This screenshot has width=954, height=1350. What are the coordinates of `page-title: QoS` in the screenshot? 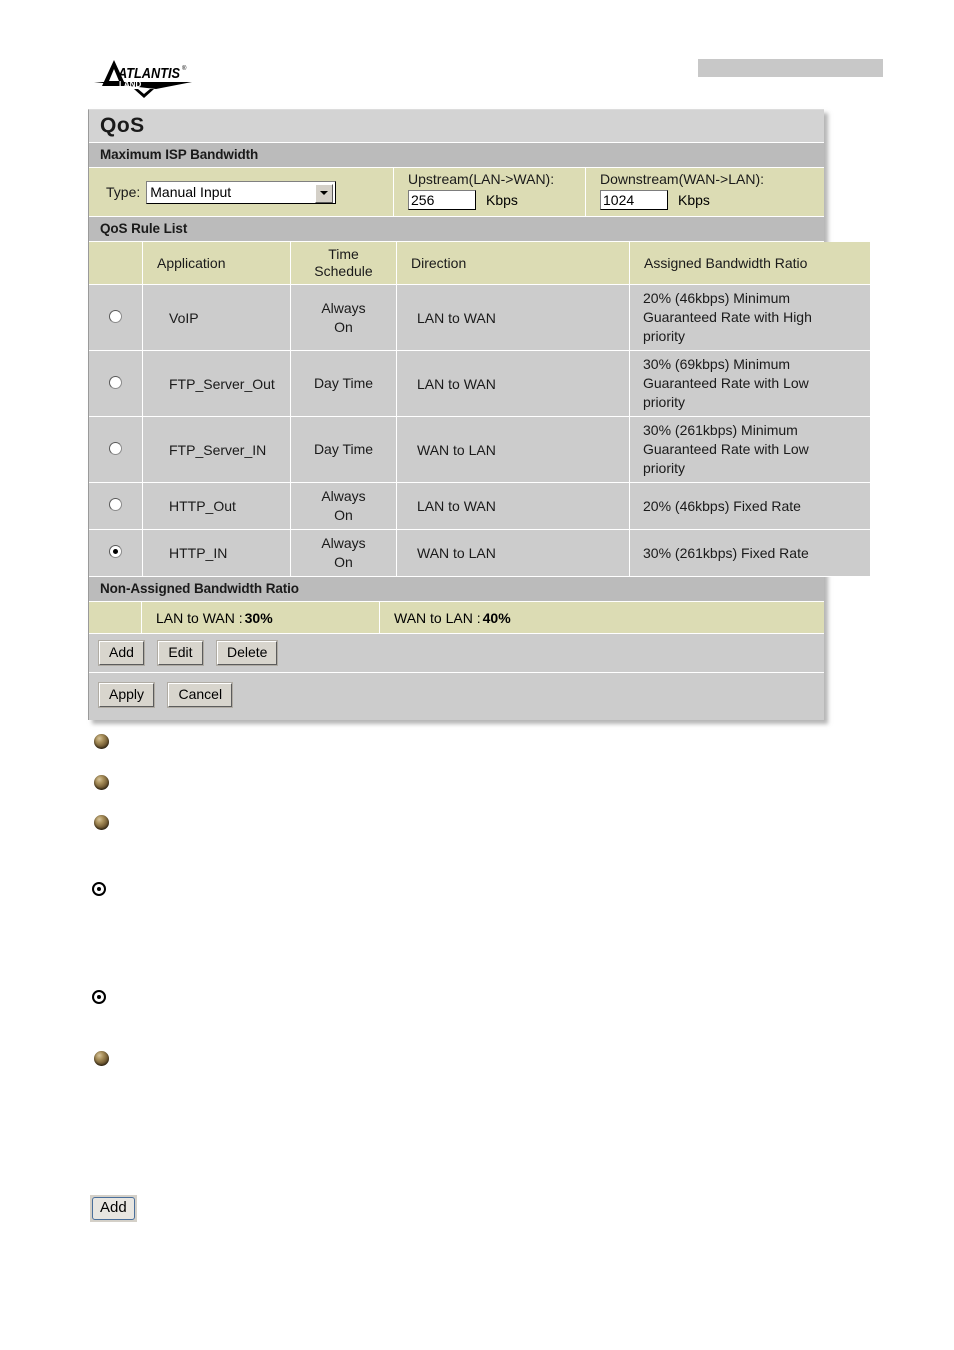 It's located at (456, 126).